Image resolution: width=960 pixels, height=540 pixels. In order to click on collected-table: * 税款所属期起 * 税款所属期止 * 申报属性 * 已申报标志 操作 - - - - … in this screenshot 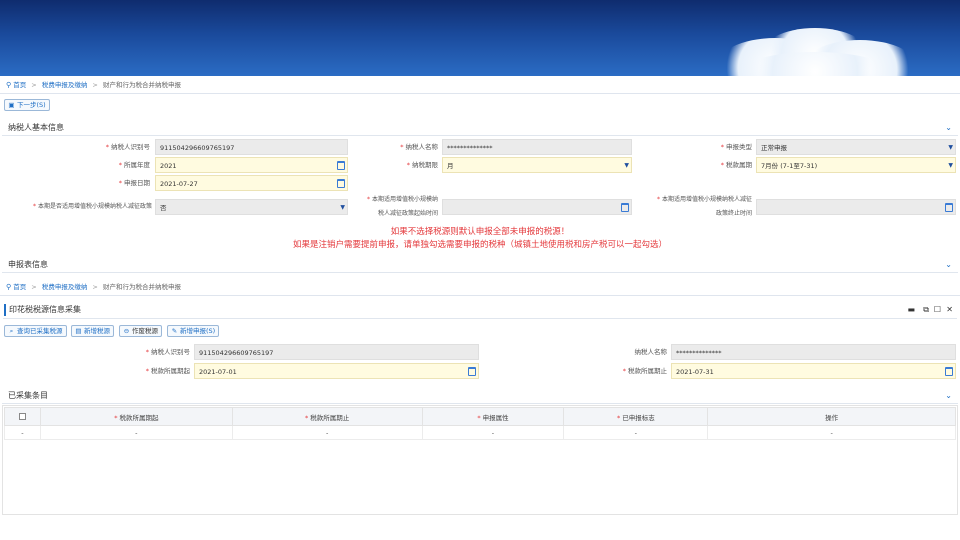, I will do `click(480, 423)`.